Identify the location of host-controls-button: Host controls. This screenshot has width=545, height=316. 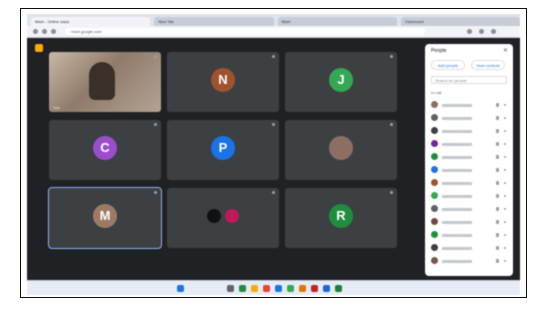
(488, 65).